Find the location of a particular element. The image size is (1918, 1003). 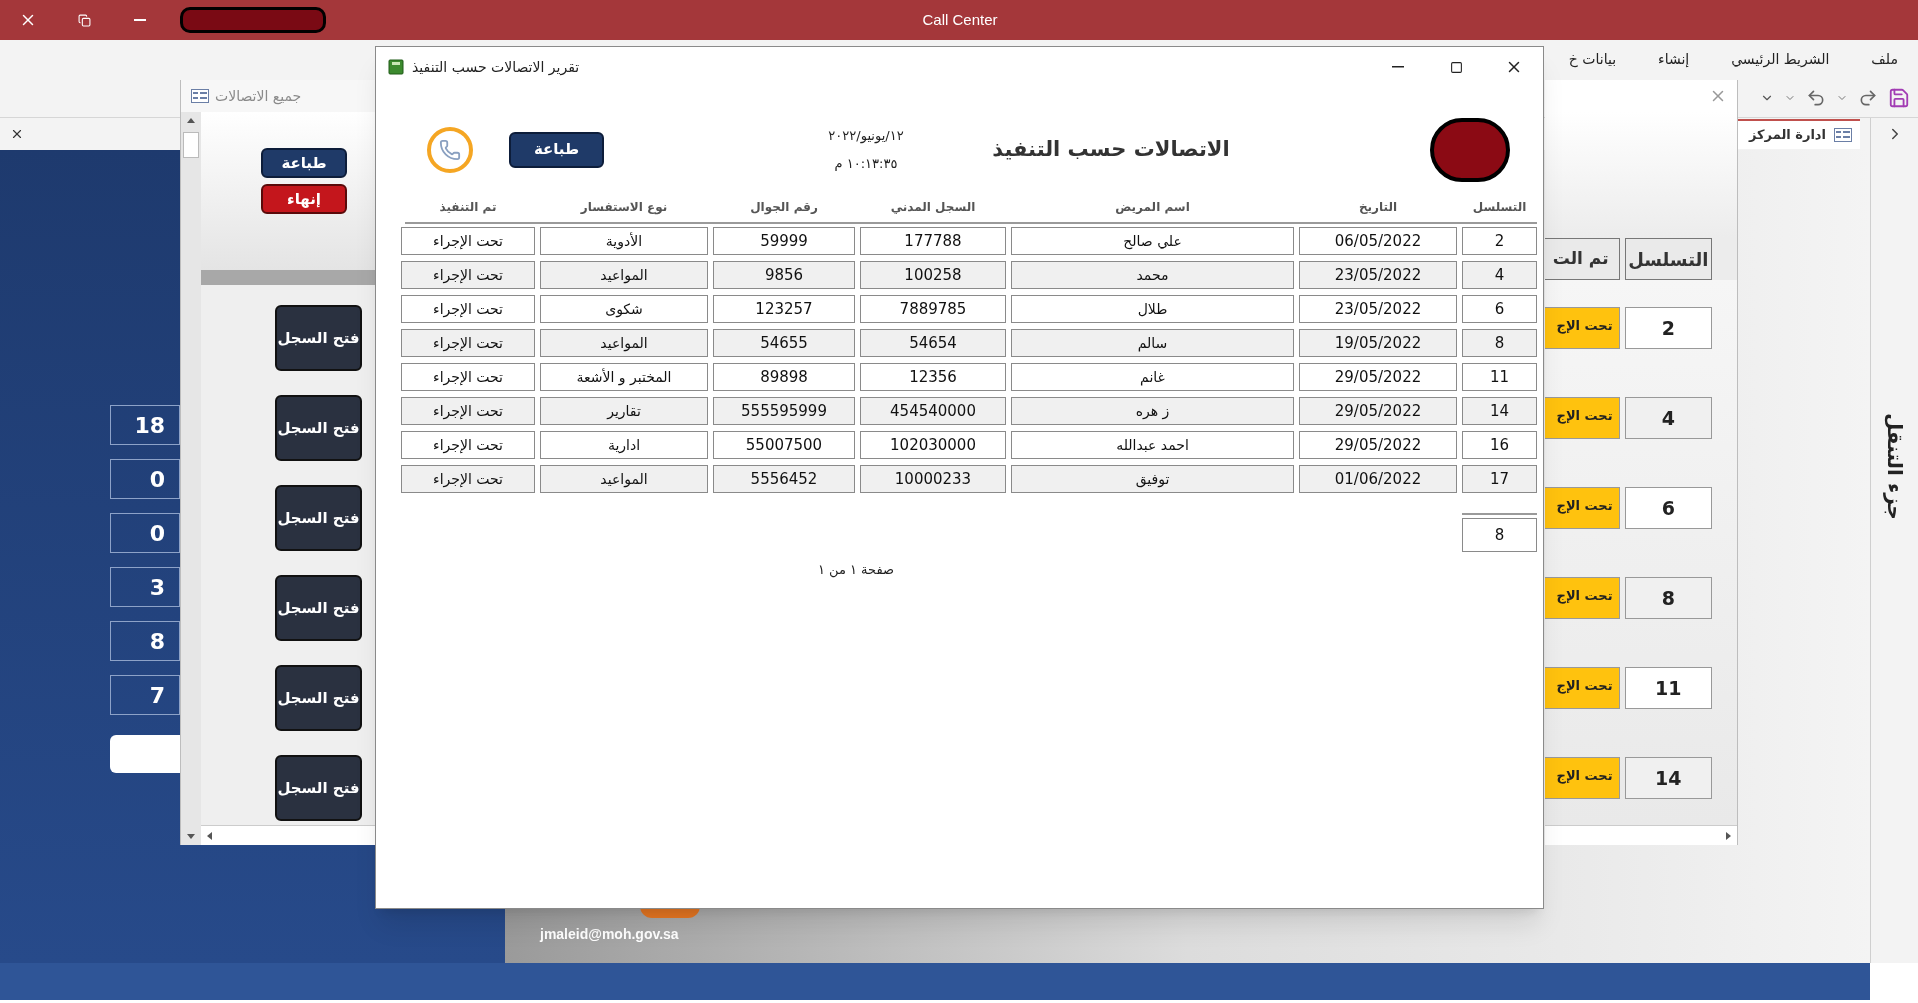

table-cell: 555595999 is located at coordinates (784, 411).